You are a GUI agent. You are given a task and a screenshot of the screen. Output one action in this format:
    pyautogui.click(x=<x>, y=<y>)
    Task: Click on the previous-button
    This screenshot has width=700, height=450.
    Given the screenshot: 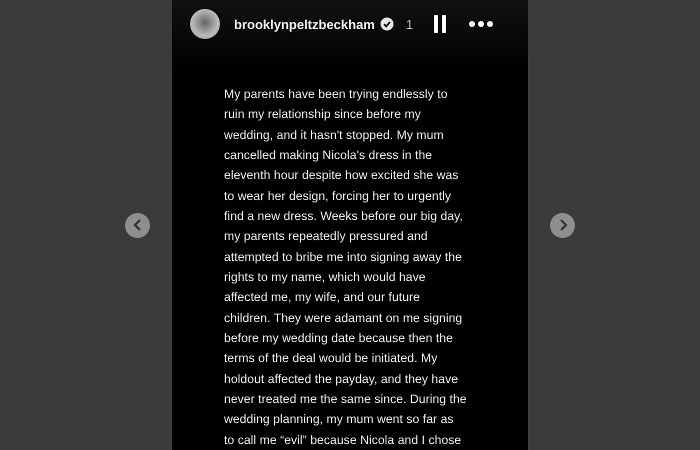 What is the action you would take?
    pyautogui.click(x=137, y=225)
    